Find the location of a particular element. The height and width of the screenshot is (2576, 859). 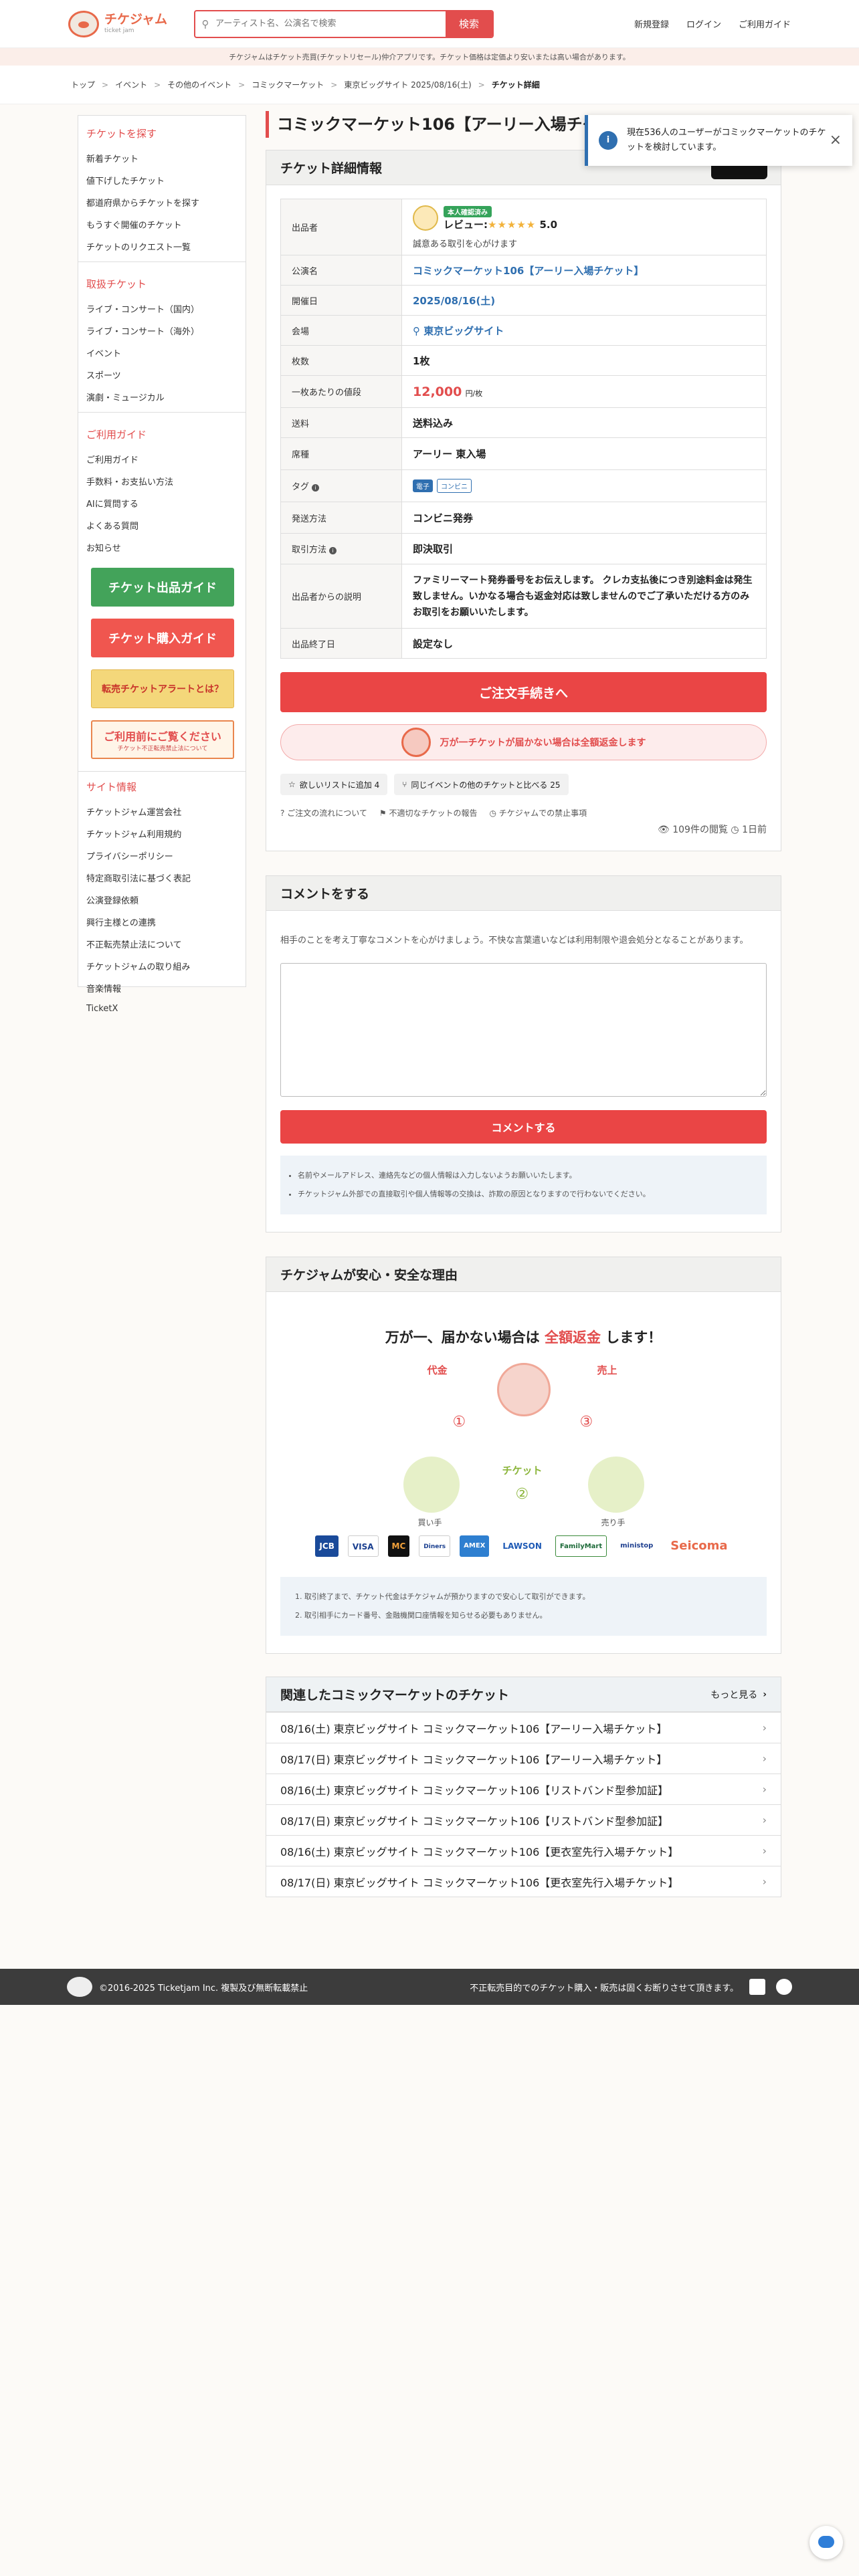

footer-logo-icon is located at coordinates (79, 1987).